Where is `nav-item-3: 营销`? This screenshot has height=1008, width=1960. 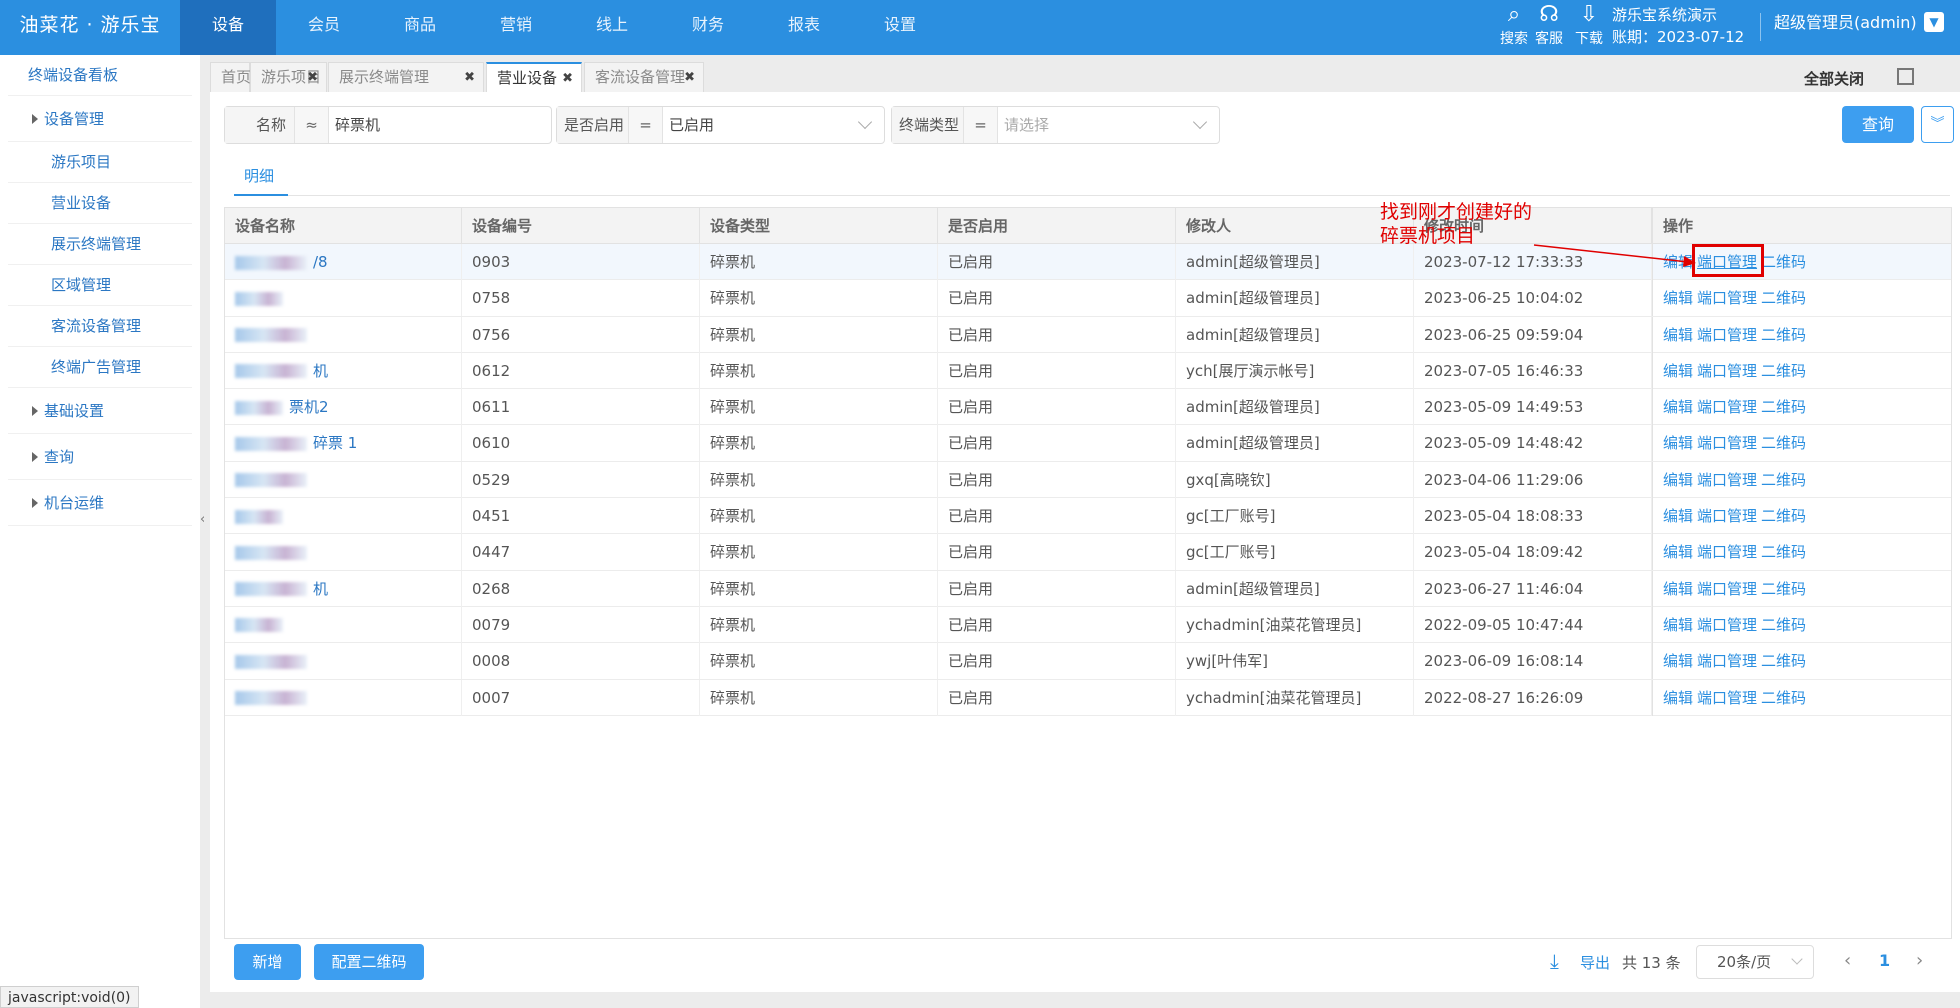
nav-item-3: 营销 is located at coordinates (516, 27).